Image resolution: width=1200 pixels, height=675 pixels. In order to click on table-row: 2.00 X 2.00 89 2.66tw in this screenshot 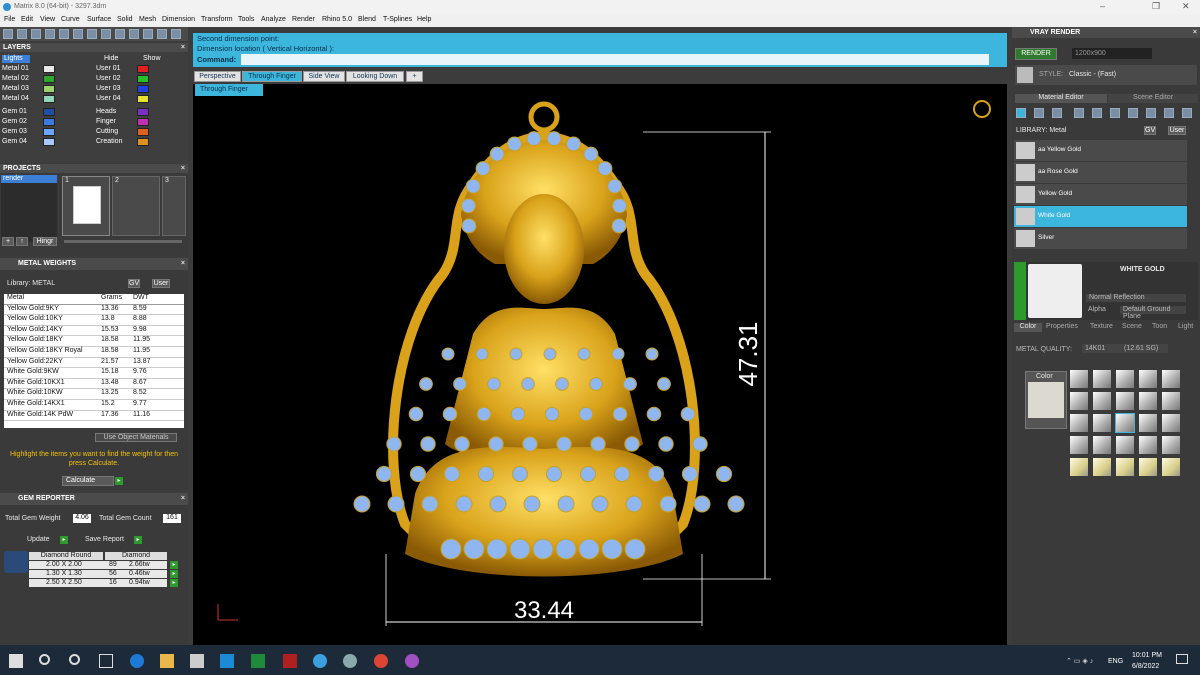, I will do `click(98, 565)`.